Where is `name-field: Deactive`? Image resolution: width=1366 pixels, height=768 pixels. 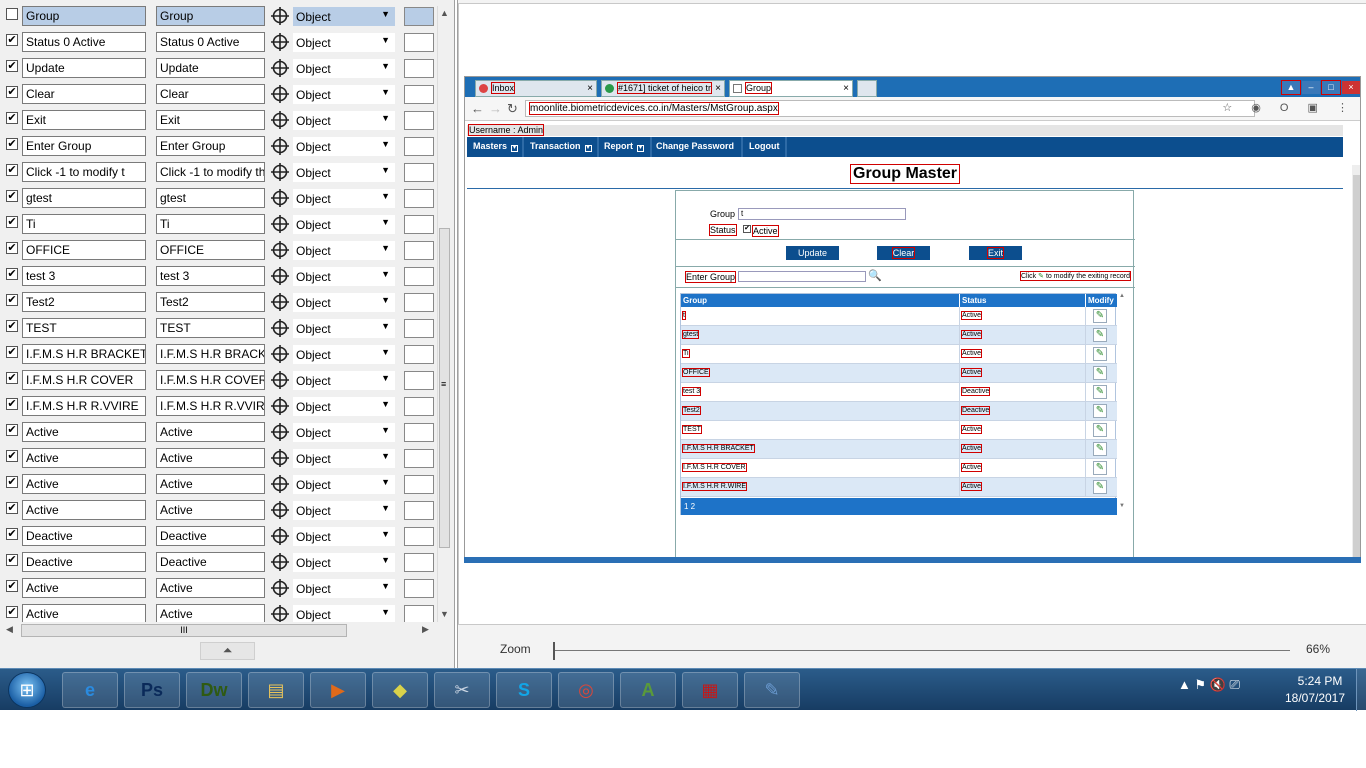
name-field: Deactive is located at coordinates (84, 562).